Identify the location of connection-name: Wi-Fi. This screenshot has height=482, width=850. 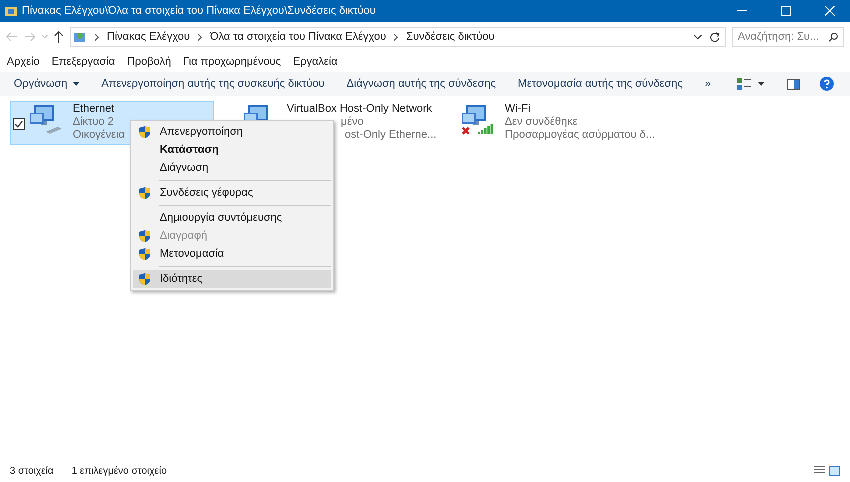
(518, 109).